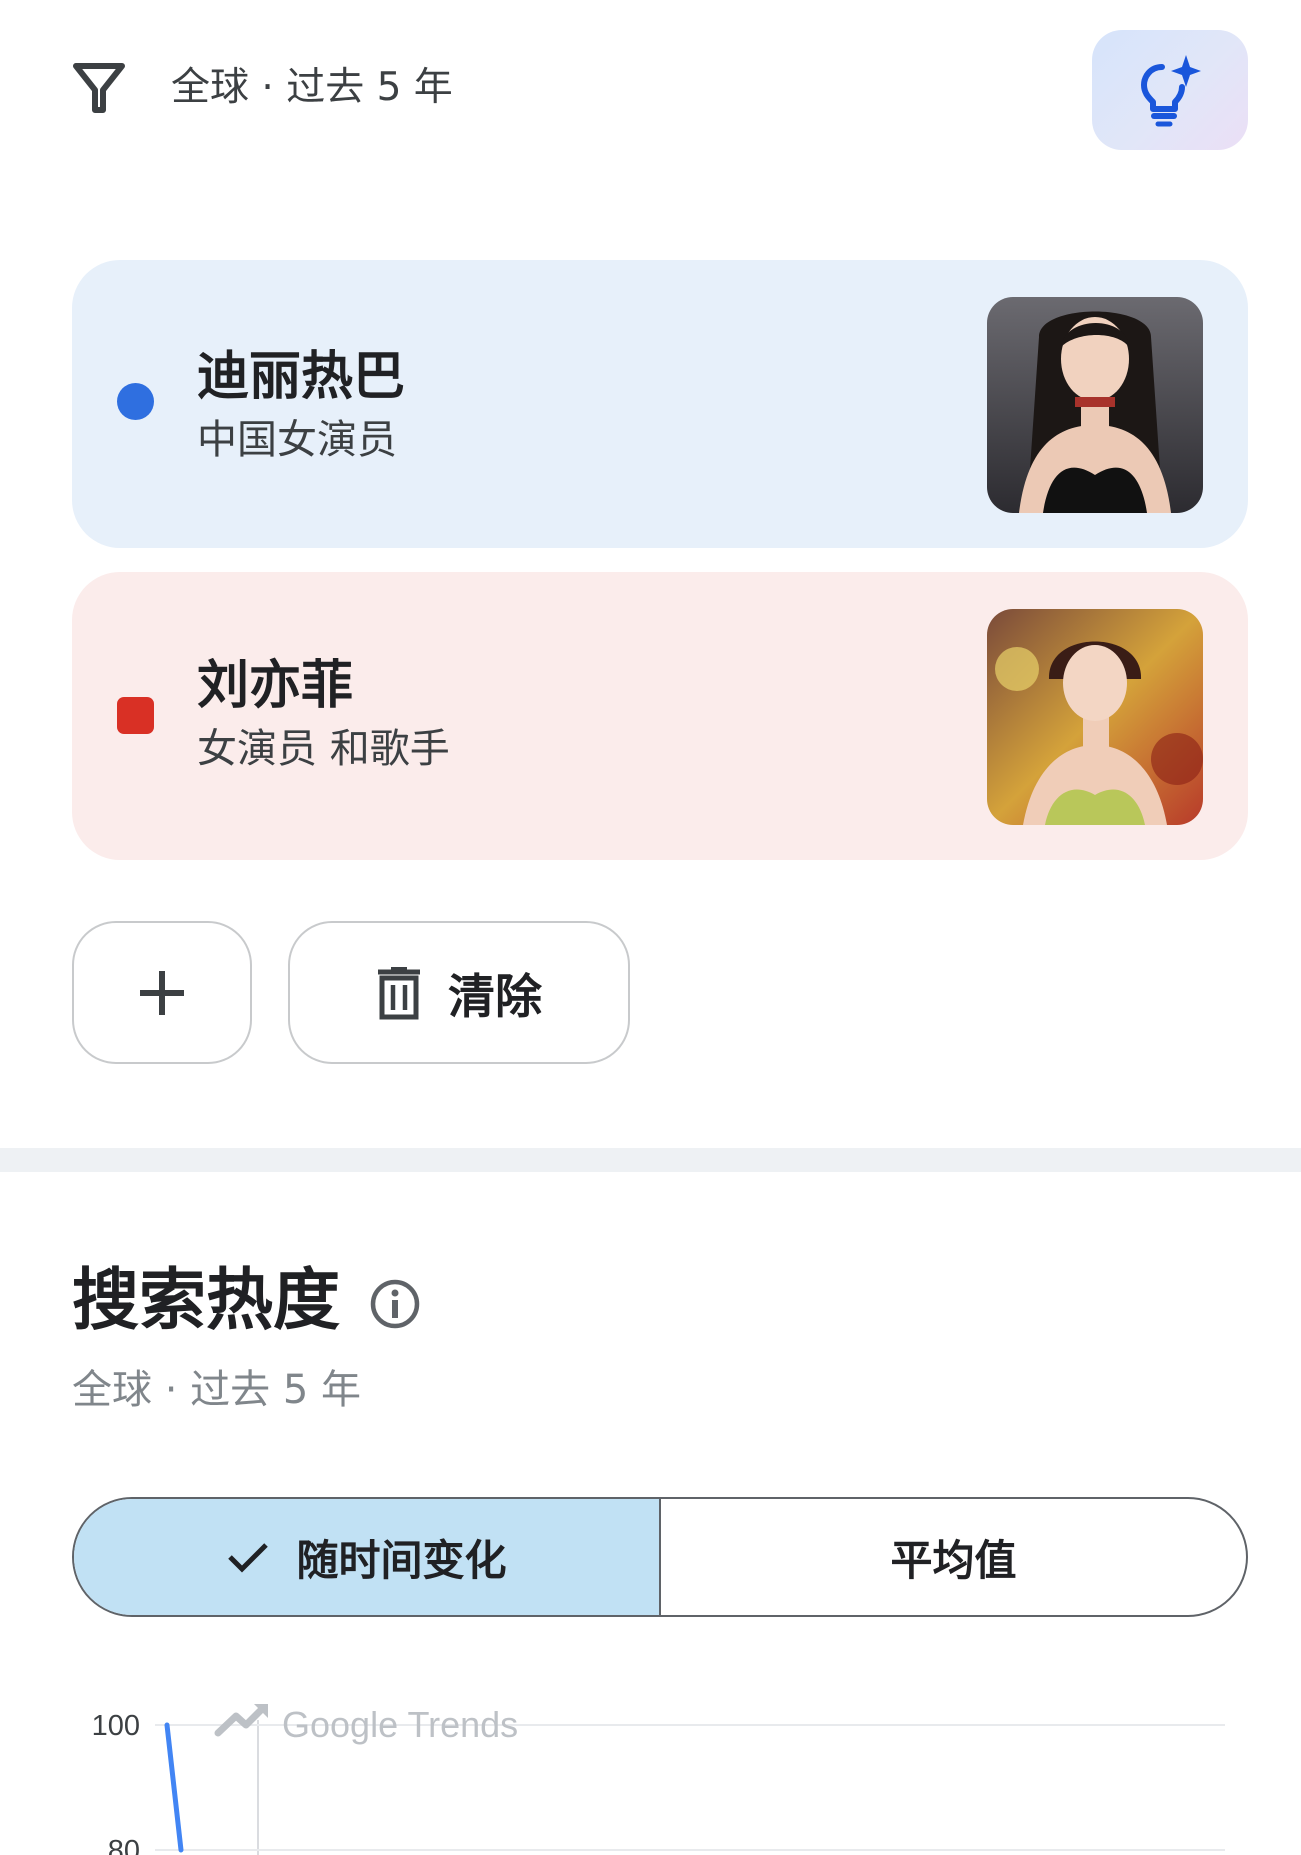 The width and height of the screenshot is (1301, 1855). What do you see at coordinates (240, 1721) in the screenshot?
I see `trend-arrow-icon` at bounding box center [240, 1721].